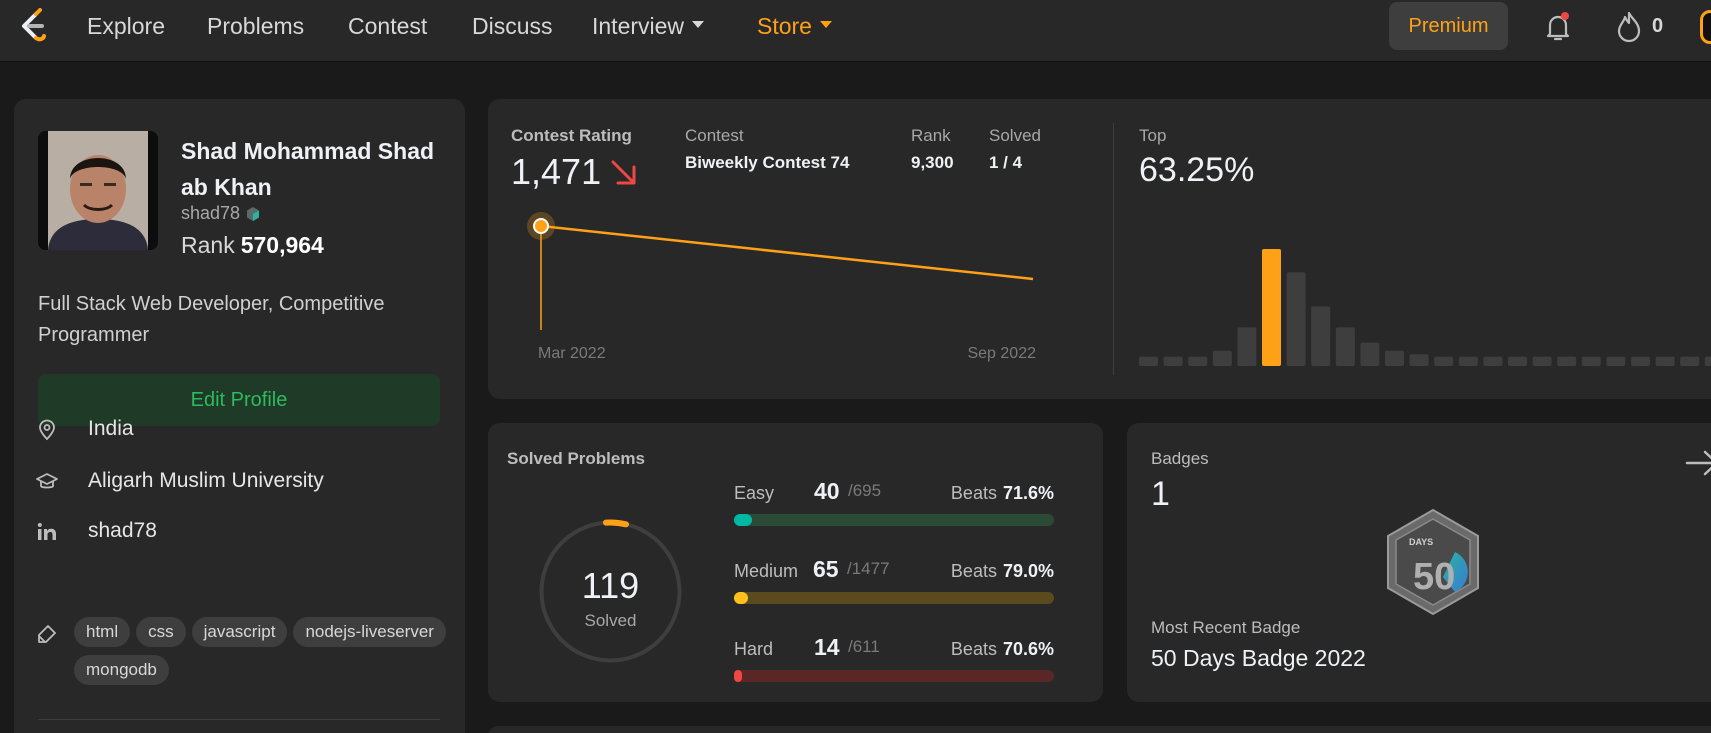  I want to click on nav-problems: Problems, so click(255, 26).